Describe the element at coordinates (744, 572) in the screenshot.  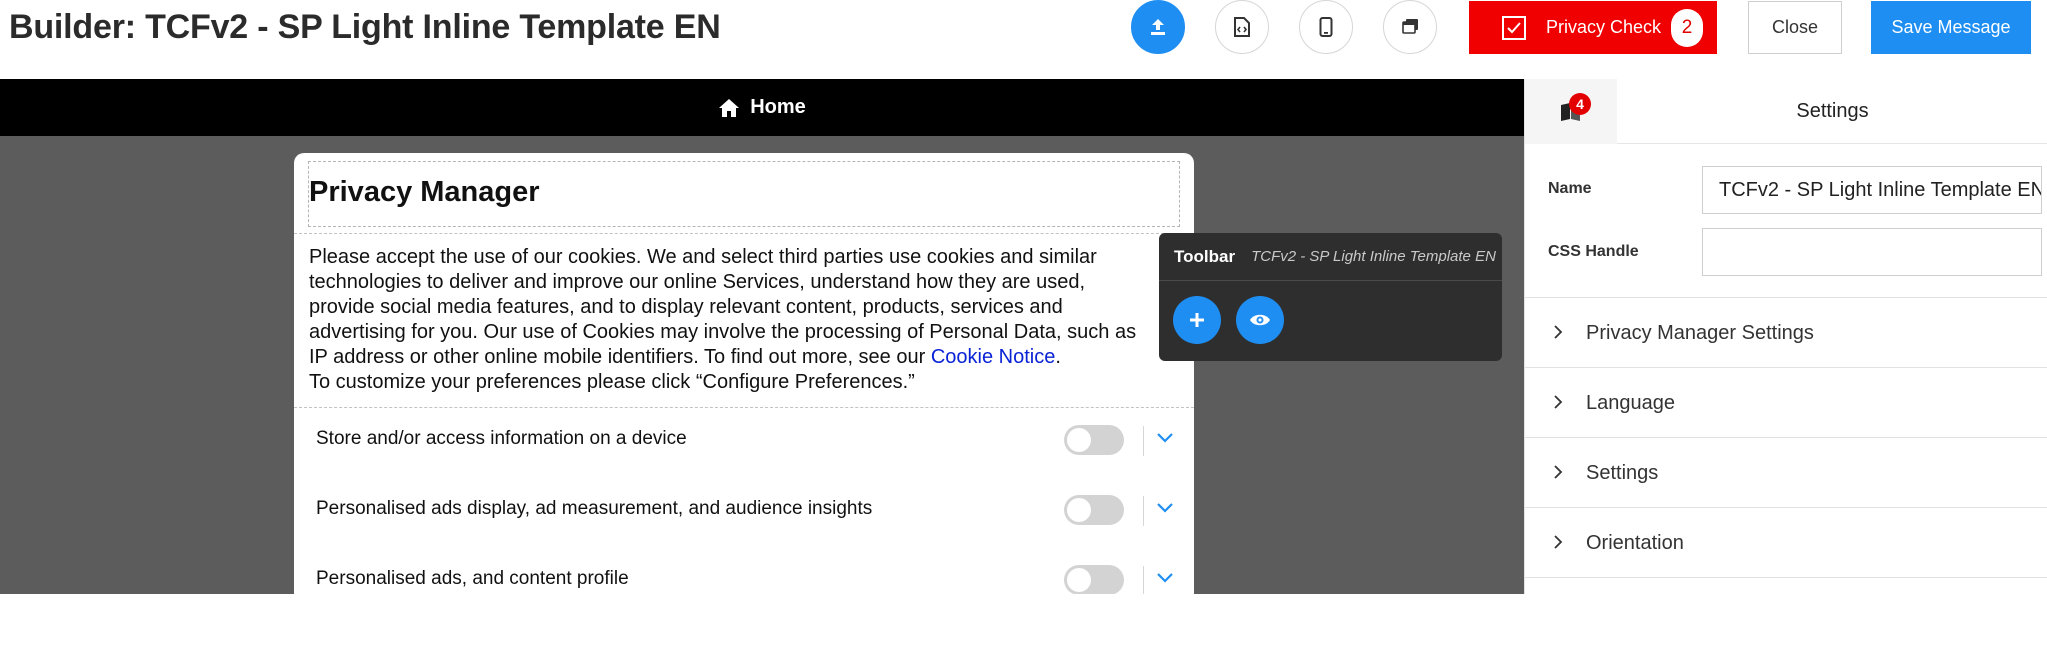
I see `purpose-row: Personalised ads, and content profile` at that location.